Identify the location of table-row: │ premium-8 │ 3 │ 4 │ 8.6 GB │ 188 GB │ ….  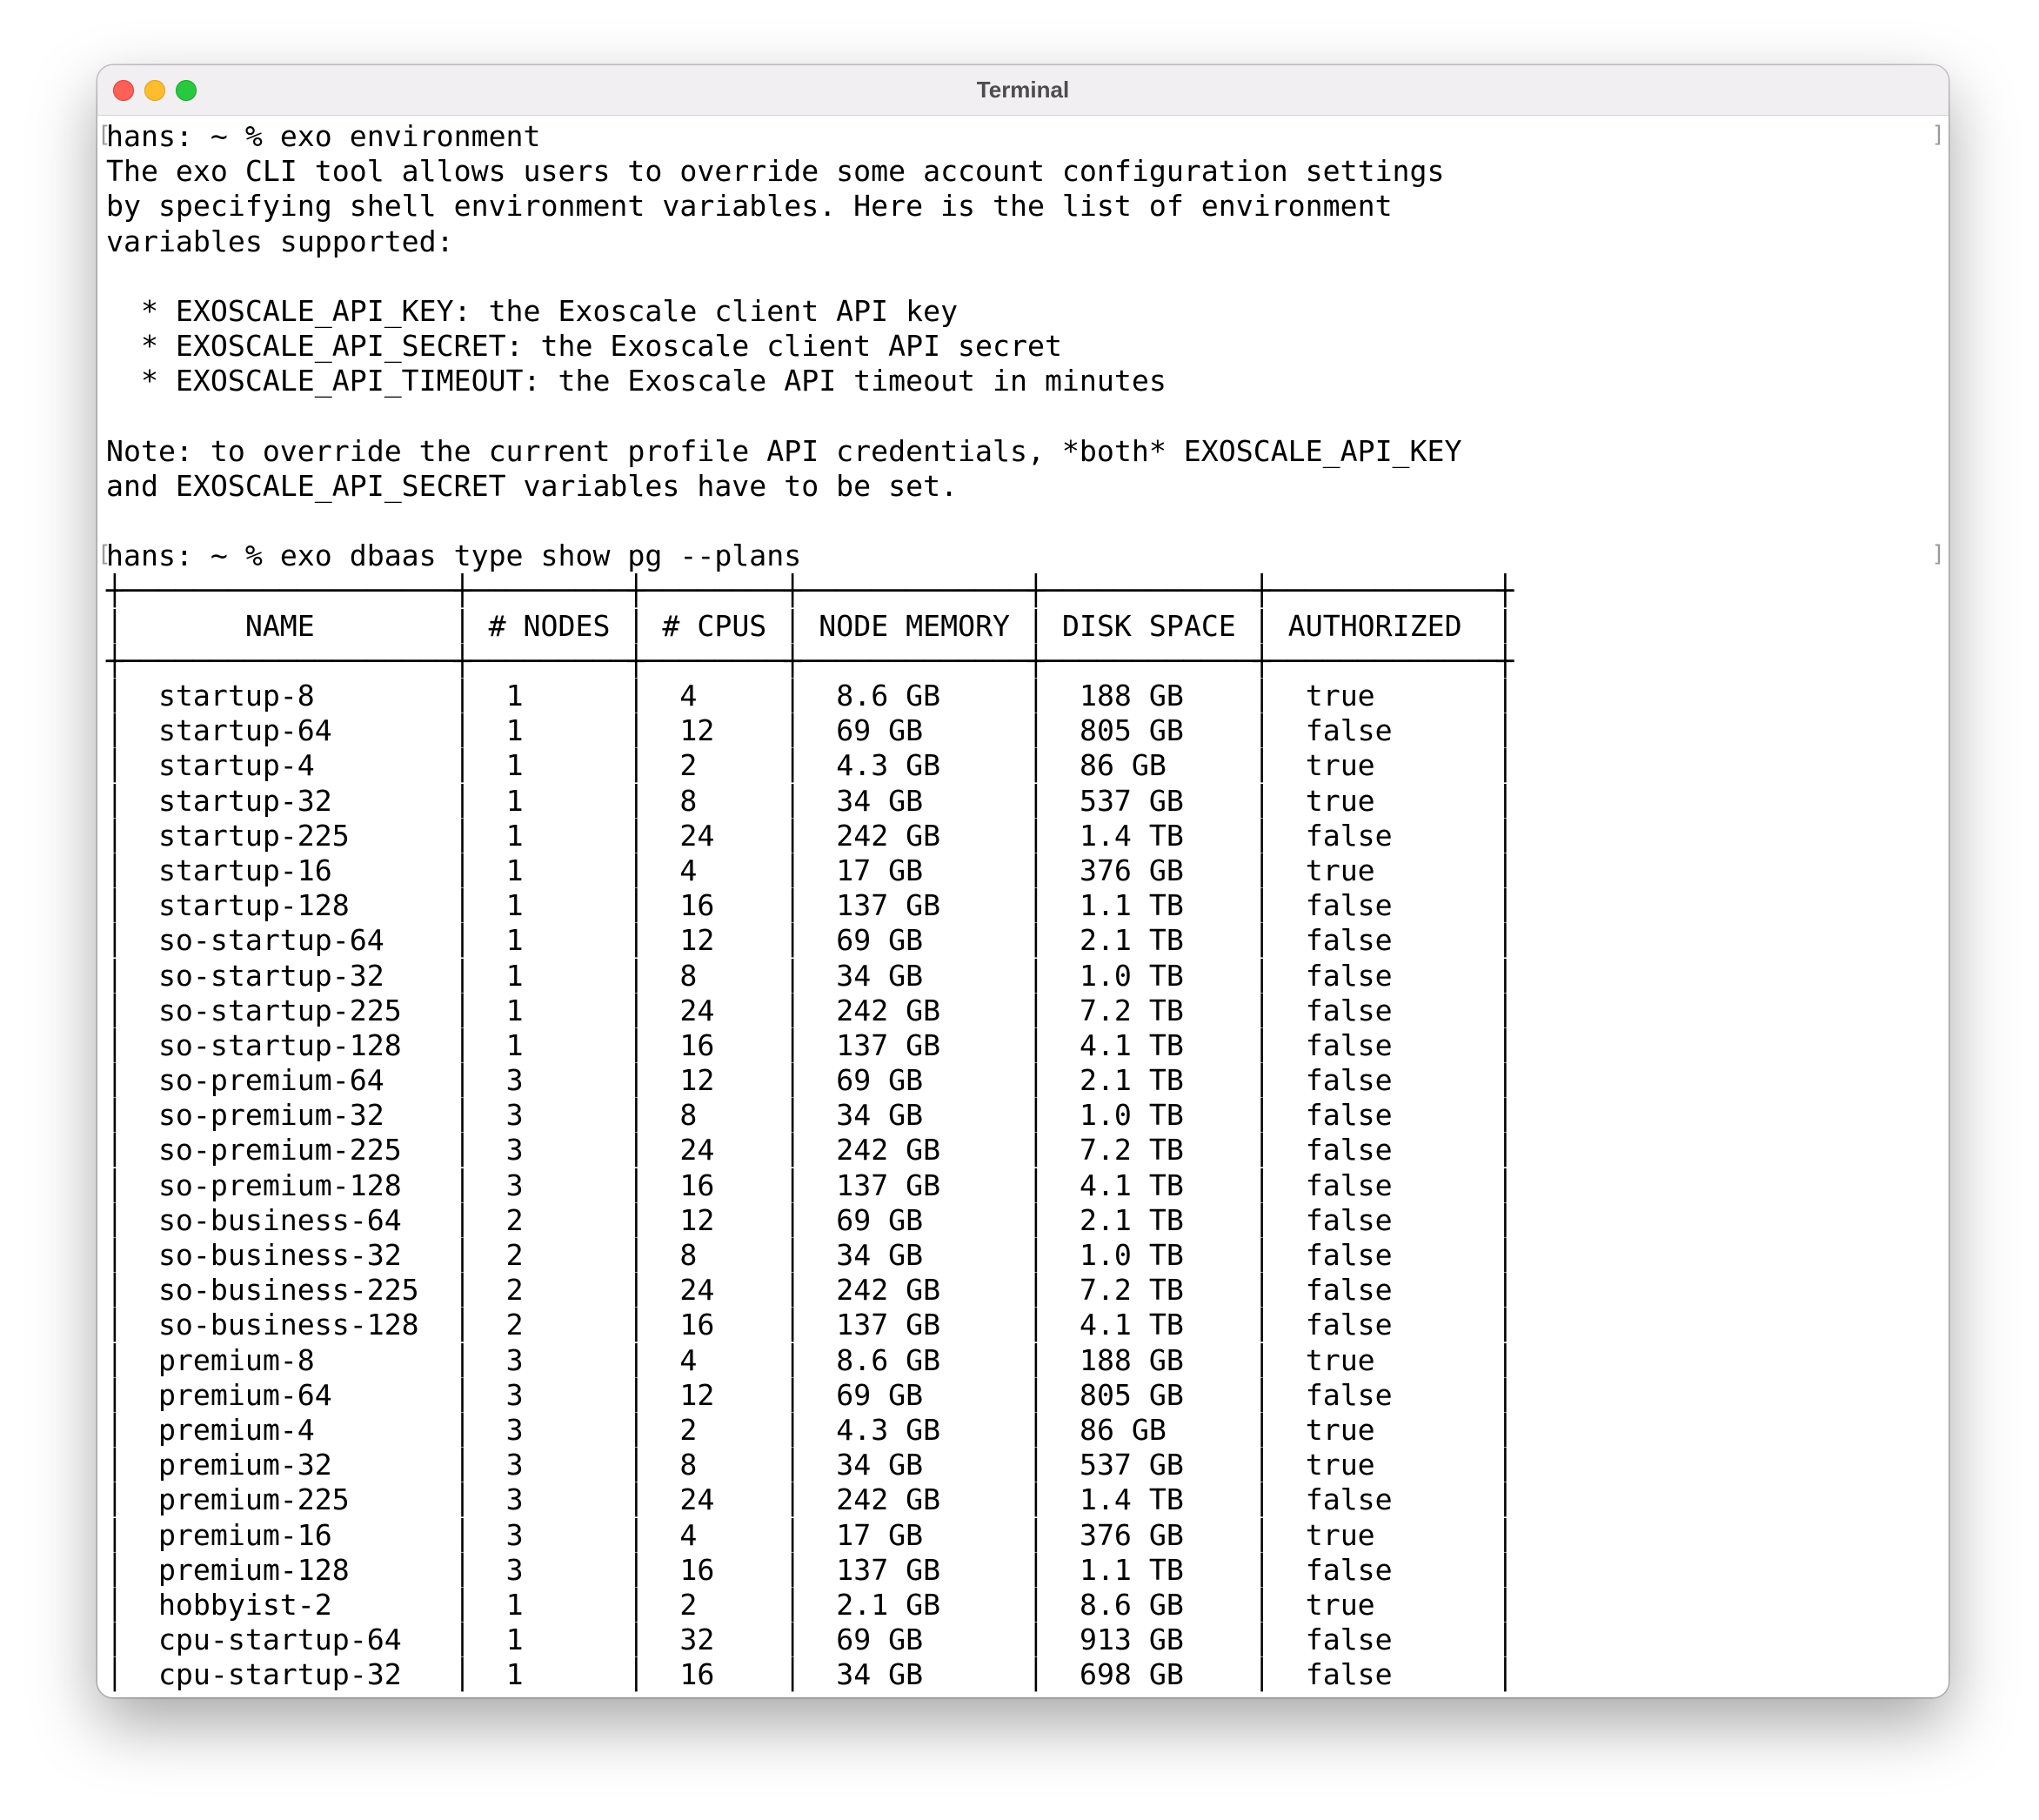
(810, 1359).